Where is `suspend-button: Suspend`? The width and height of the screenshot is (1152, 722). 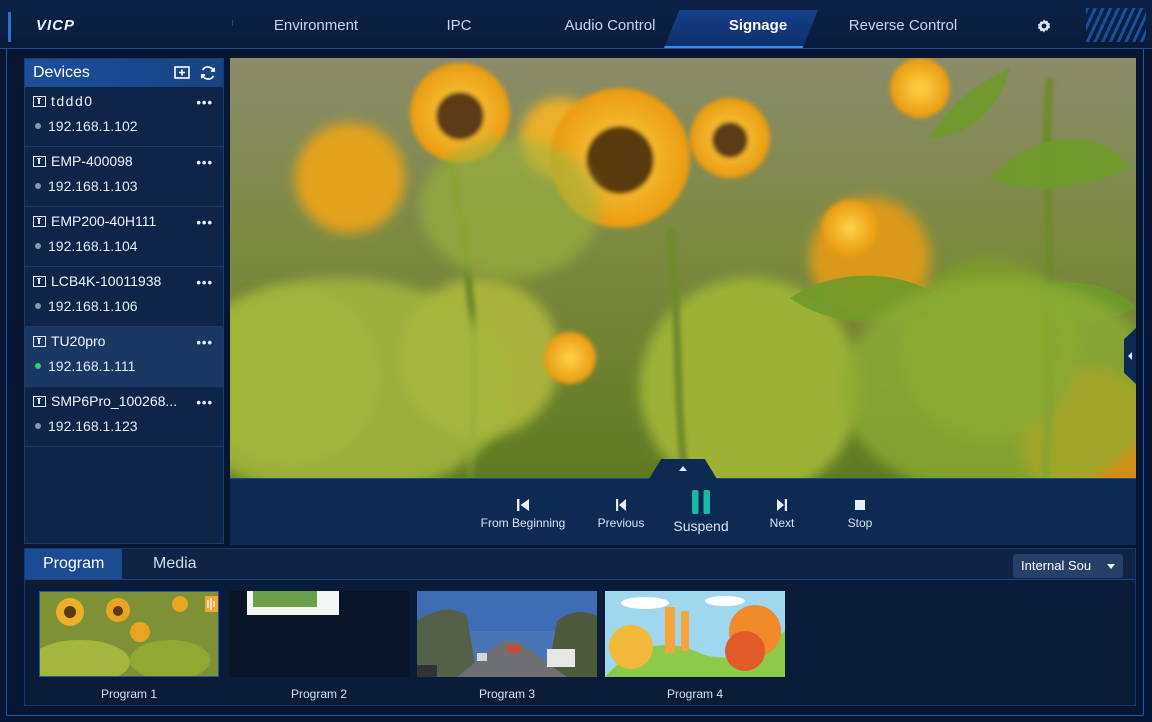 suspend-button: Suspend is located at coordinates (701, 511).